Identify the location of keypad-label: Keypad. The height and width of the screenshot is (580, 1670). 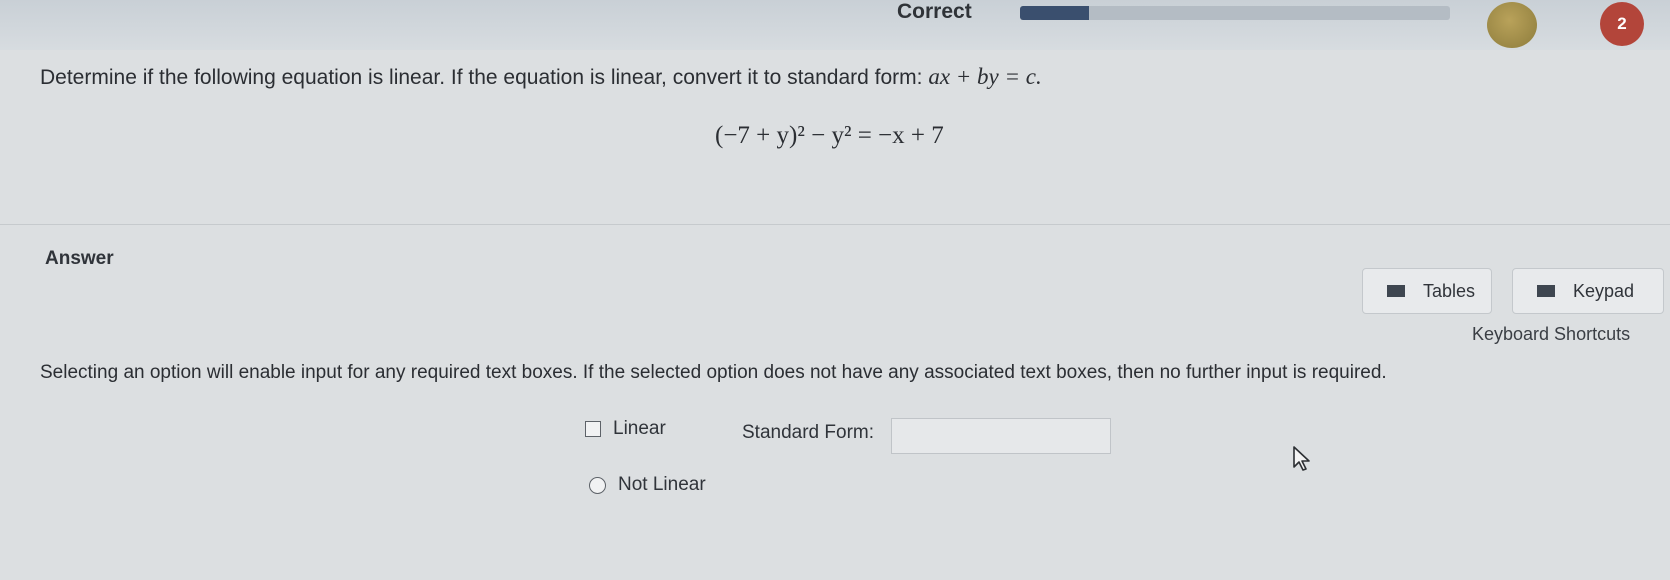
(1604, 290).